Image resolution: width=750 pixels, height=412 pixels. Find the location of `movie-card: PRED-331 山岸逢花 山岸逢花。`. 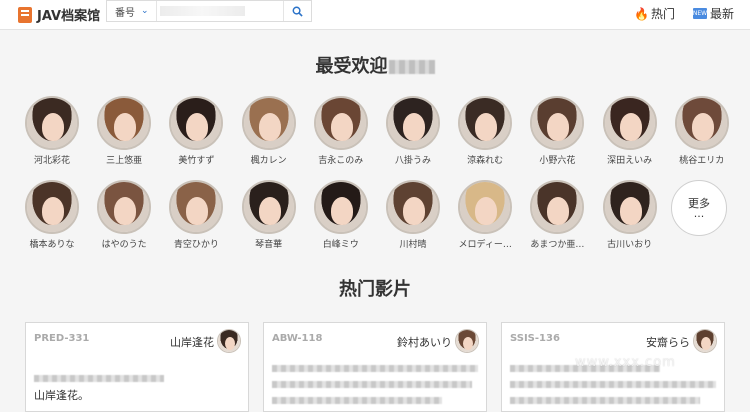

movie-card: PRED-331 山岸逢花 山岸逢花。 is located at coordinates (137, 367).